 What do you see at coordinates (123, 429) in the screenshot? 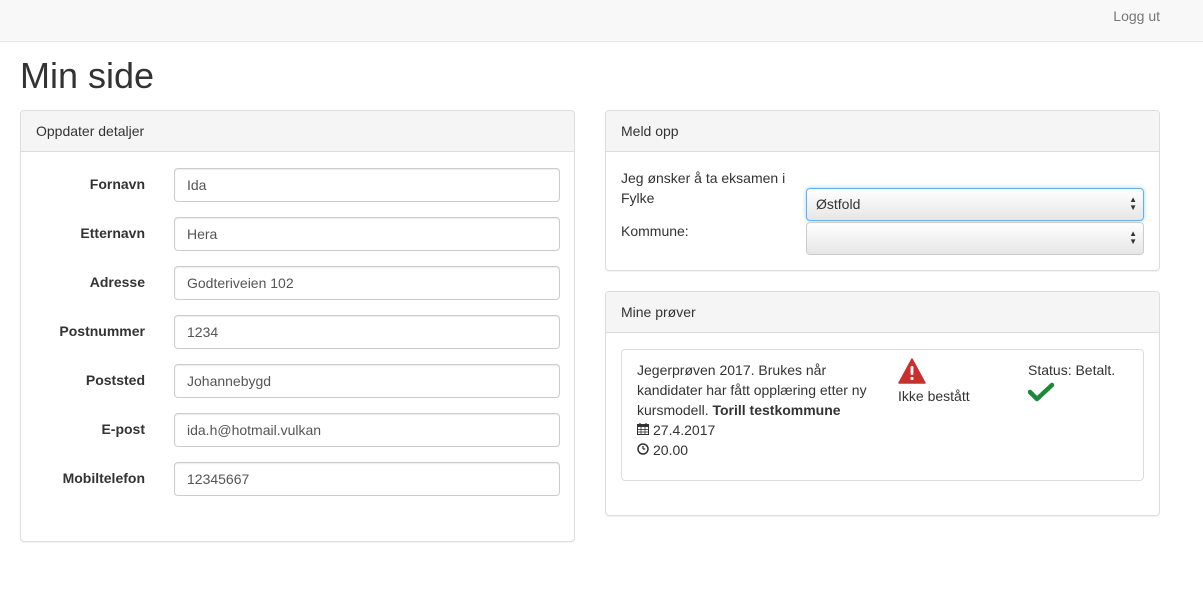
I see `email-label: E-post` at bounding box center [123, 429].